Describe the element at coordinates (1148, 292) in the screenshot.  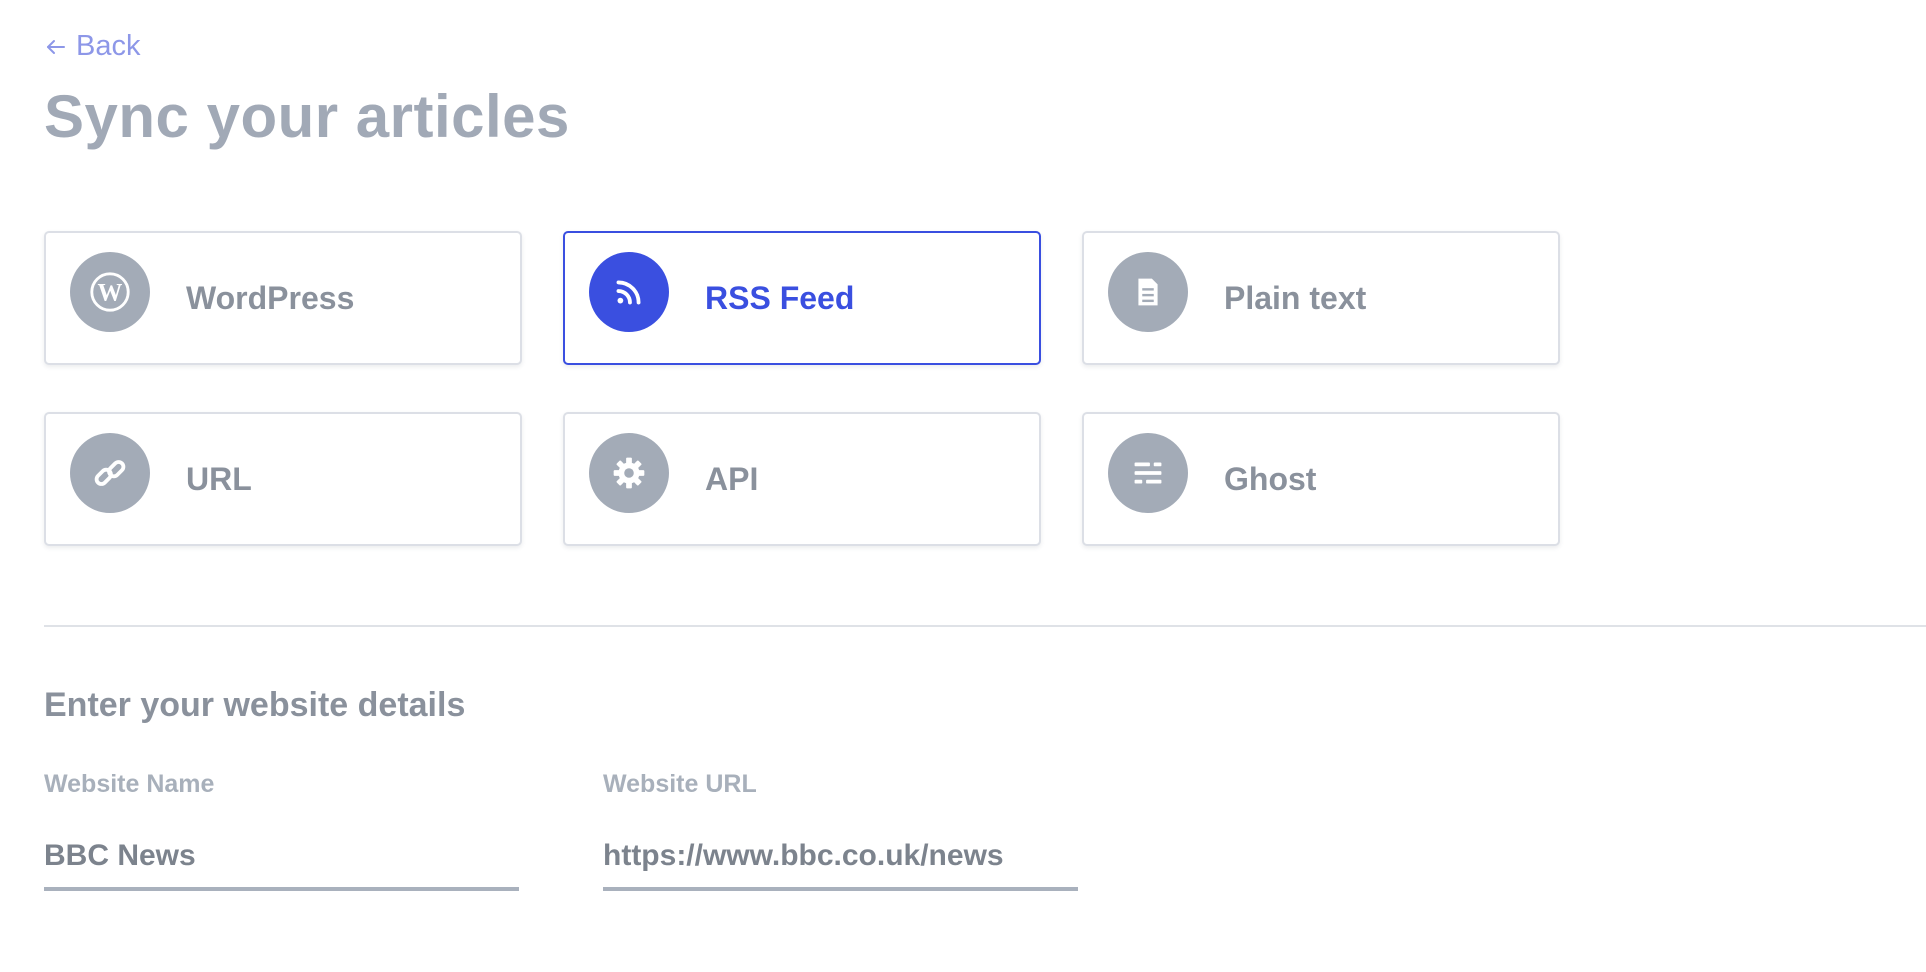
I see `document-icon` at that location.